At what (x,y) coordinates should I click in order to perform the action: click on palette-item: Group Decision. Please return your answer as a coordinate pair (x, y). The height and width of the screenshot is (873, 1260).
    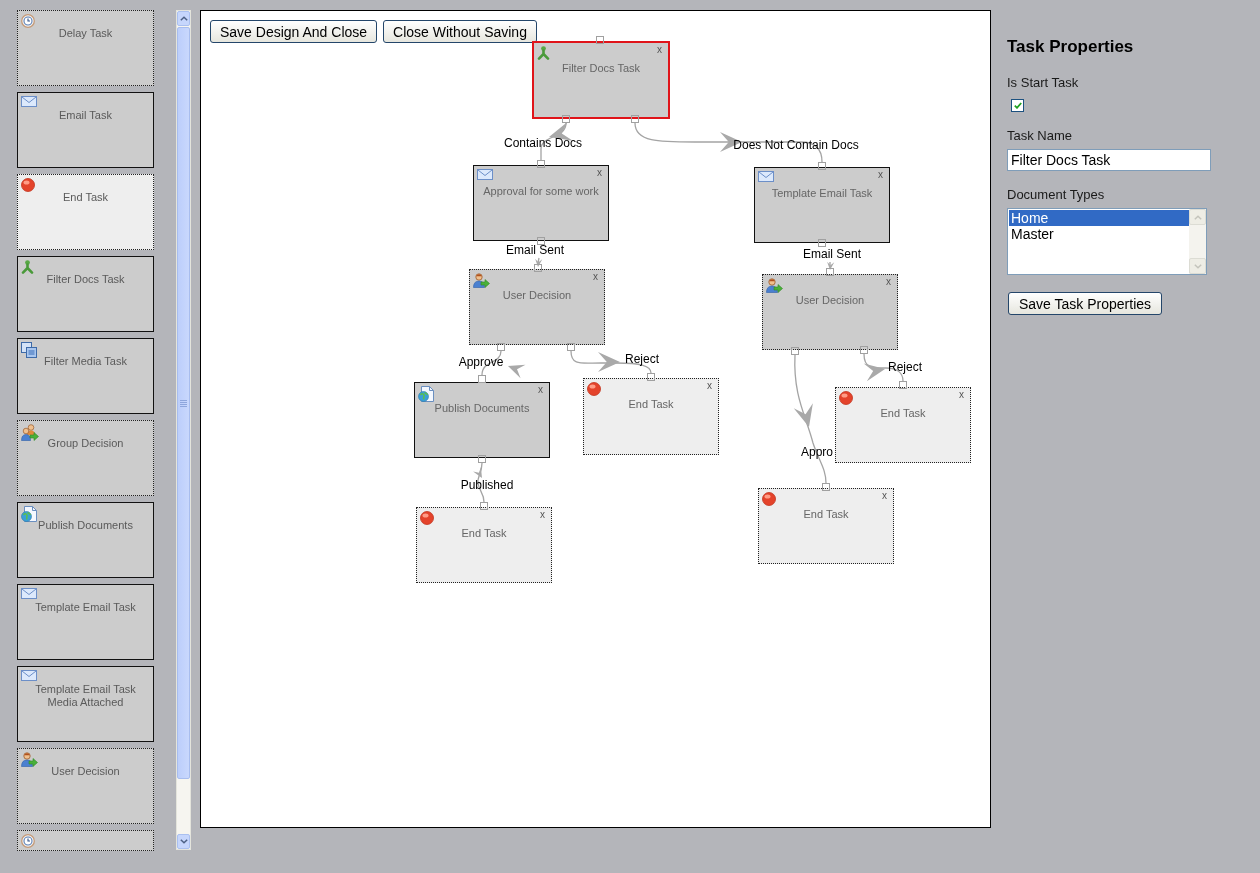
    Looking at the image, I should click on (85, 458).